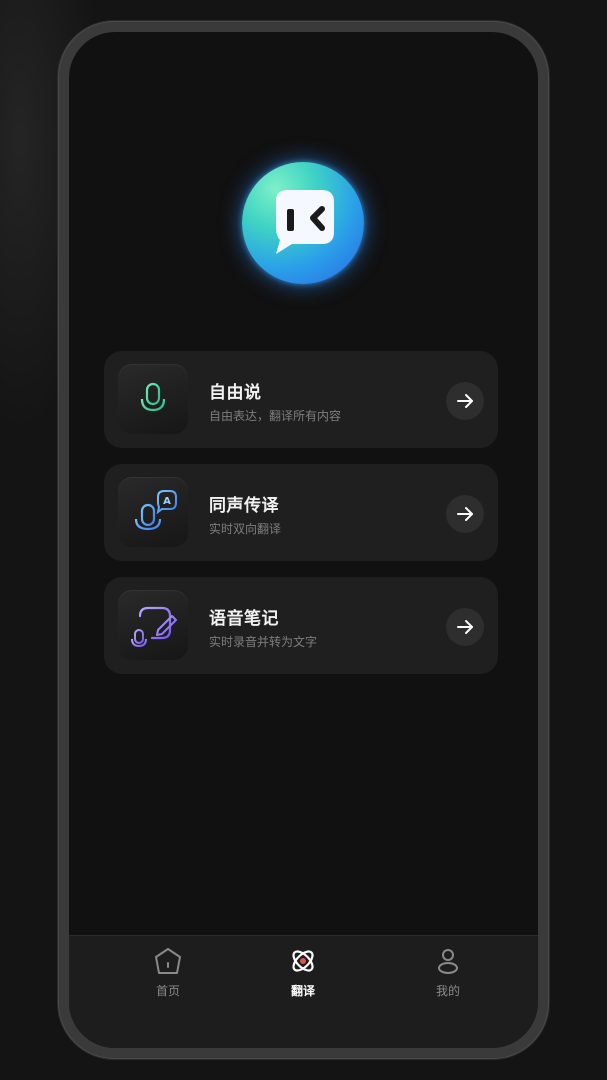 Image resolution: width=607 pixels, height=1080 pixels. Describe the element at coordinates (303, 961) in the screenshot. I see `translate-icon` at that location.